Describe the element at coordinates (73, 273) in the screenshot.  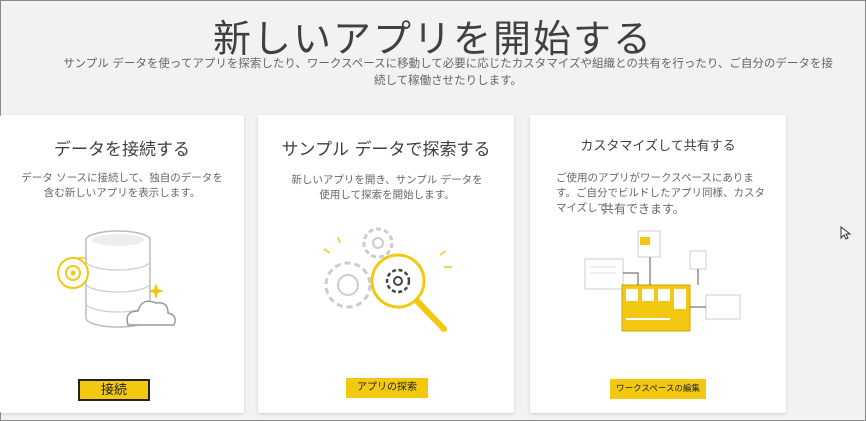
I see `gear-icon` at that location.